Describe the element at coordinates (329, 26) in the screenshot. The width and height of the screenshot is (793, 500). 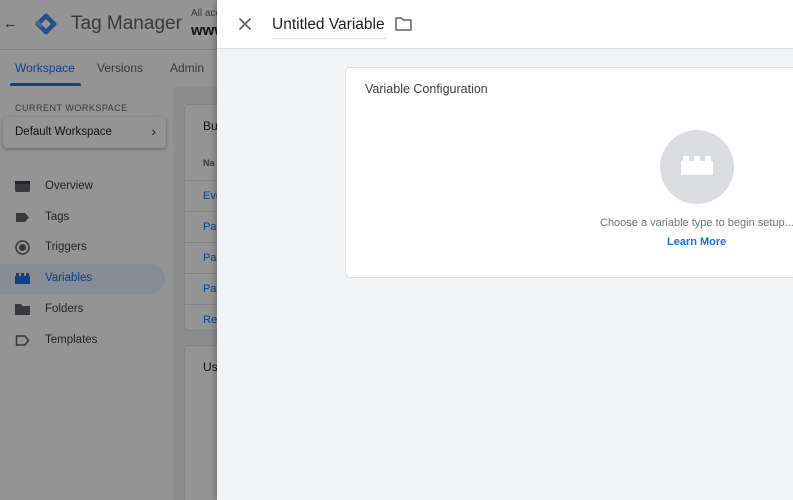
I see `variable-name-input: Untitled Variable` at that location.